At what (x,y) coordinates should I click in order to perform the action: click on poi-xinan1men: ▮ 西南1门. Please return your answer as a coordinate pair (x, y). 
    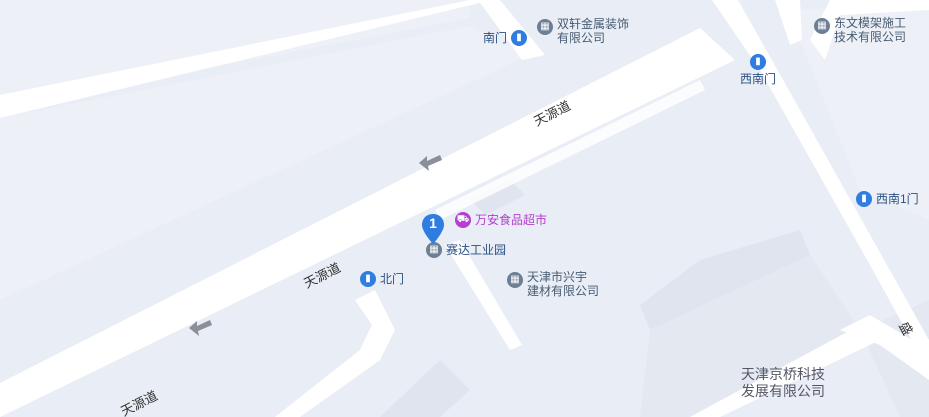
    Looking at the image, I should click on (887, 199).